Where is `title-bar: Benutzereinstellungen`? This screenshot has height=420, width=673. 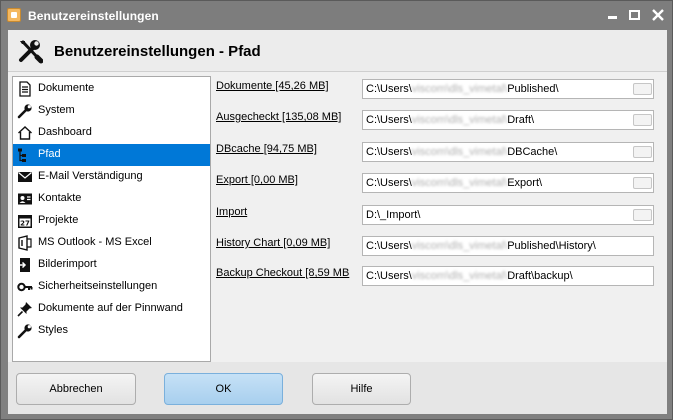 title-bar: Benutzereinstellungen is located at coordinates (336, 15).